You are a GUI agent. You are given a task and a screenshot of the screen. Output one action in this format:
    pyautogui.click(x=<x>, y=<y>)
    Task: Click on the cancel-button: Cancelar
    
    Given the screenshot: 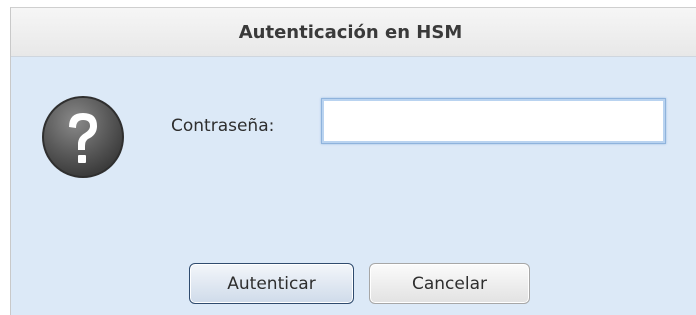 What is the action you would take?
    pyautogui.click(x=449, y=283)
    